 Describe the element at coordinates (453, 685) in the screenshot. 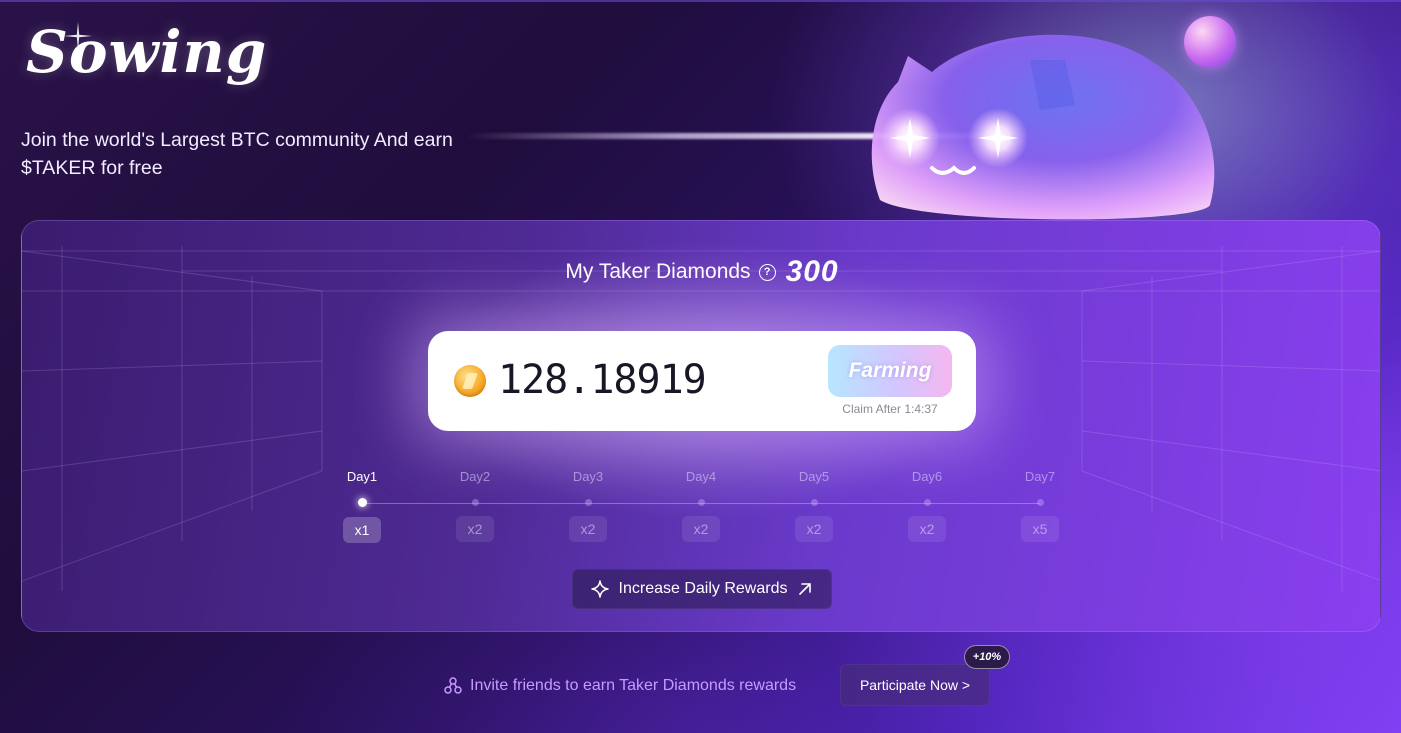

I see `share-nodes-icon` at that location.